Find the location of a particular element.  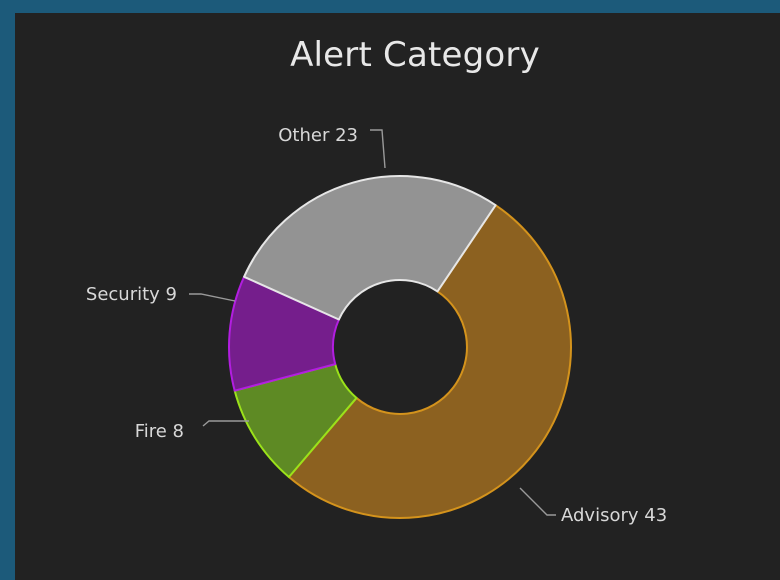

data-label-other: Other 23 is located at coordinates (318, 135).